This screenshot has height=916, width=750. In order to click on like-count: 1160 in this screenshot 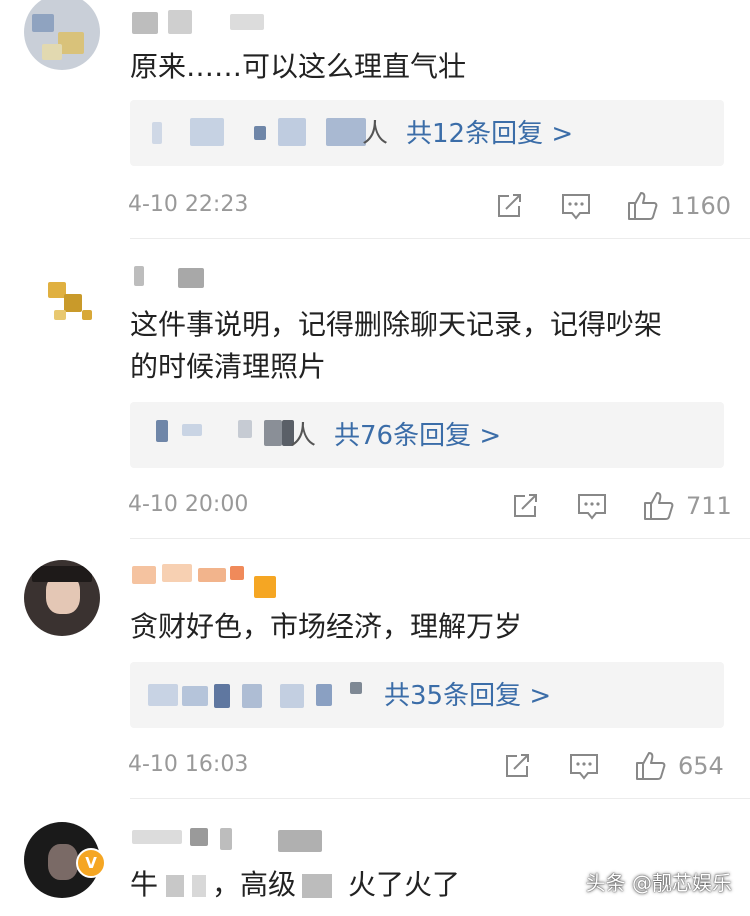, I will do `click(701, 206)`.